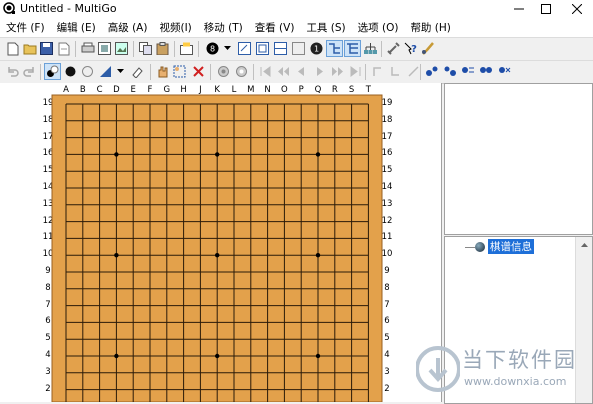 Image resolution: width=593 pixels, height=404 pixels. I want to click on print-button, so click(87, 48).